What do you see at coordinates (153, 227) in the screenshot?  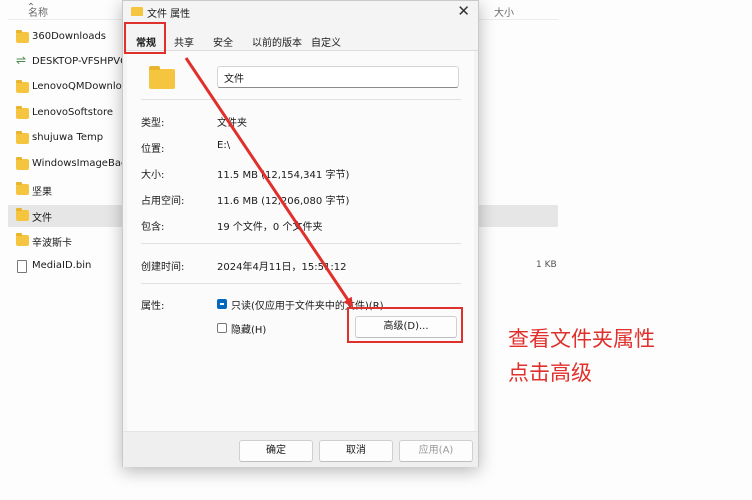 I see `contains-label: 包含:` at bounding box center [153, 227].